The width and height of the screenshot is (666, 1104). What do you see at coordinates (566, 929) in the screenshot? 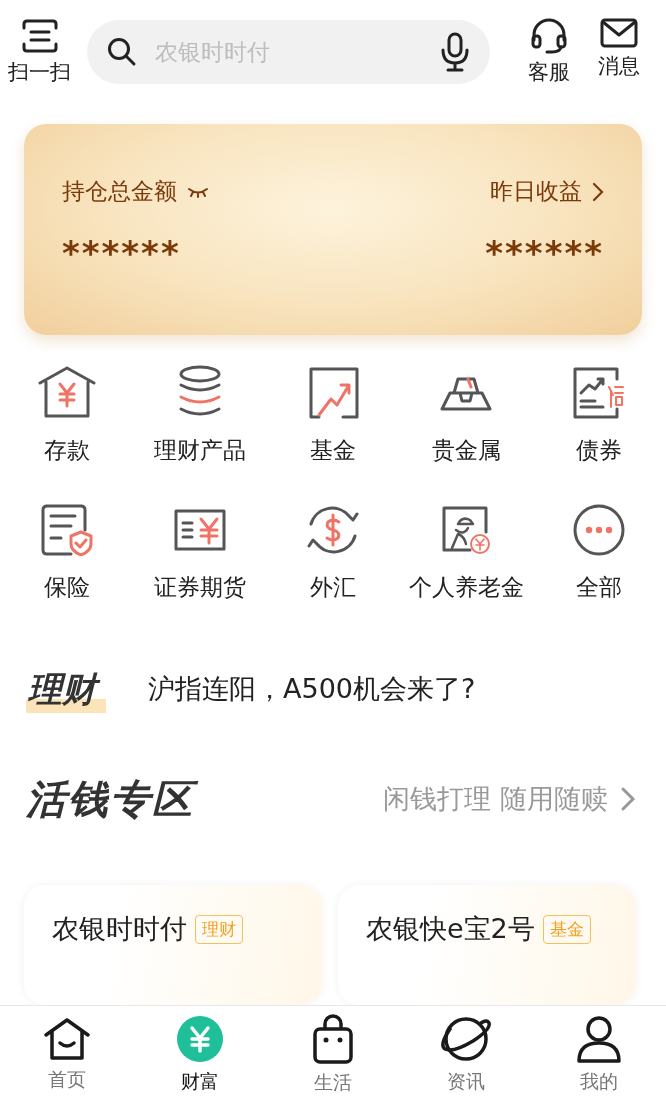
I see `product-tag: 基金` at bounding box center [566, 929].